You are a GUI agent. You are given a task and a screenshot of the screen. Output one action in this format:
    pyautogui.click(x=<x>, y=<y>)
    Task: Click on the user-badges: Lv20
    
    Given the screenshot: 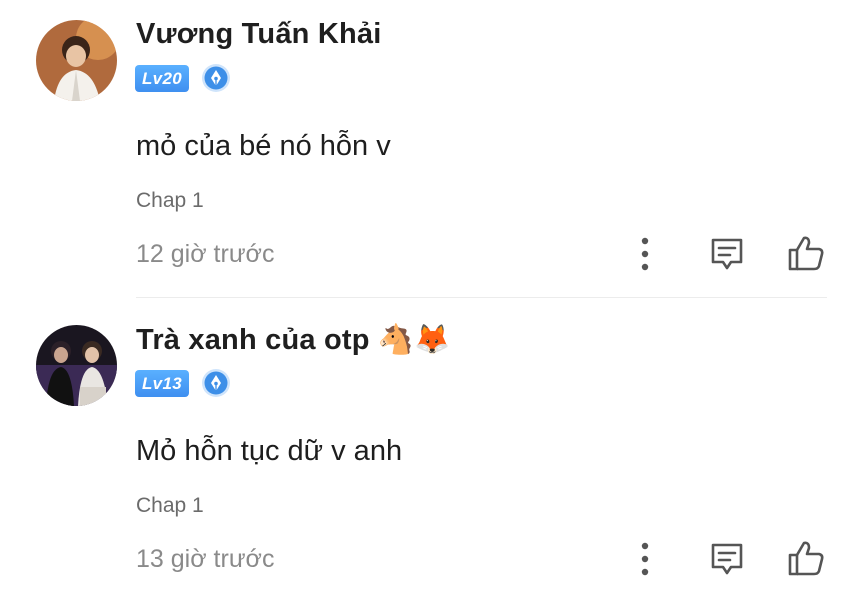 What is the action you would take?
    pyautogui.click(x=183, y=78)
    